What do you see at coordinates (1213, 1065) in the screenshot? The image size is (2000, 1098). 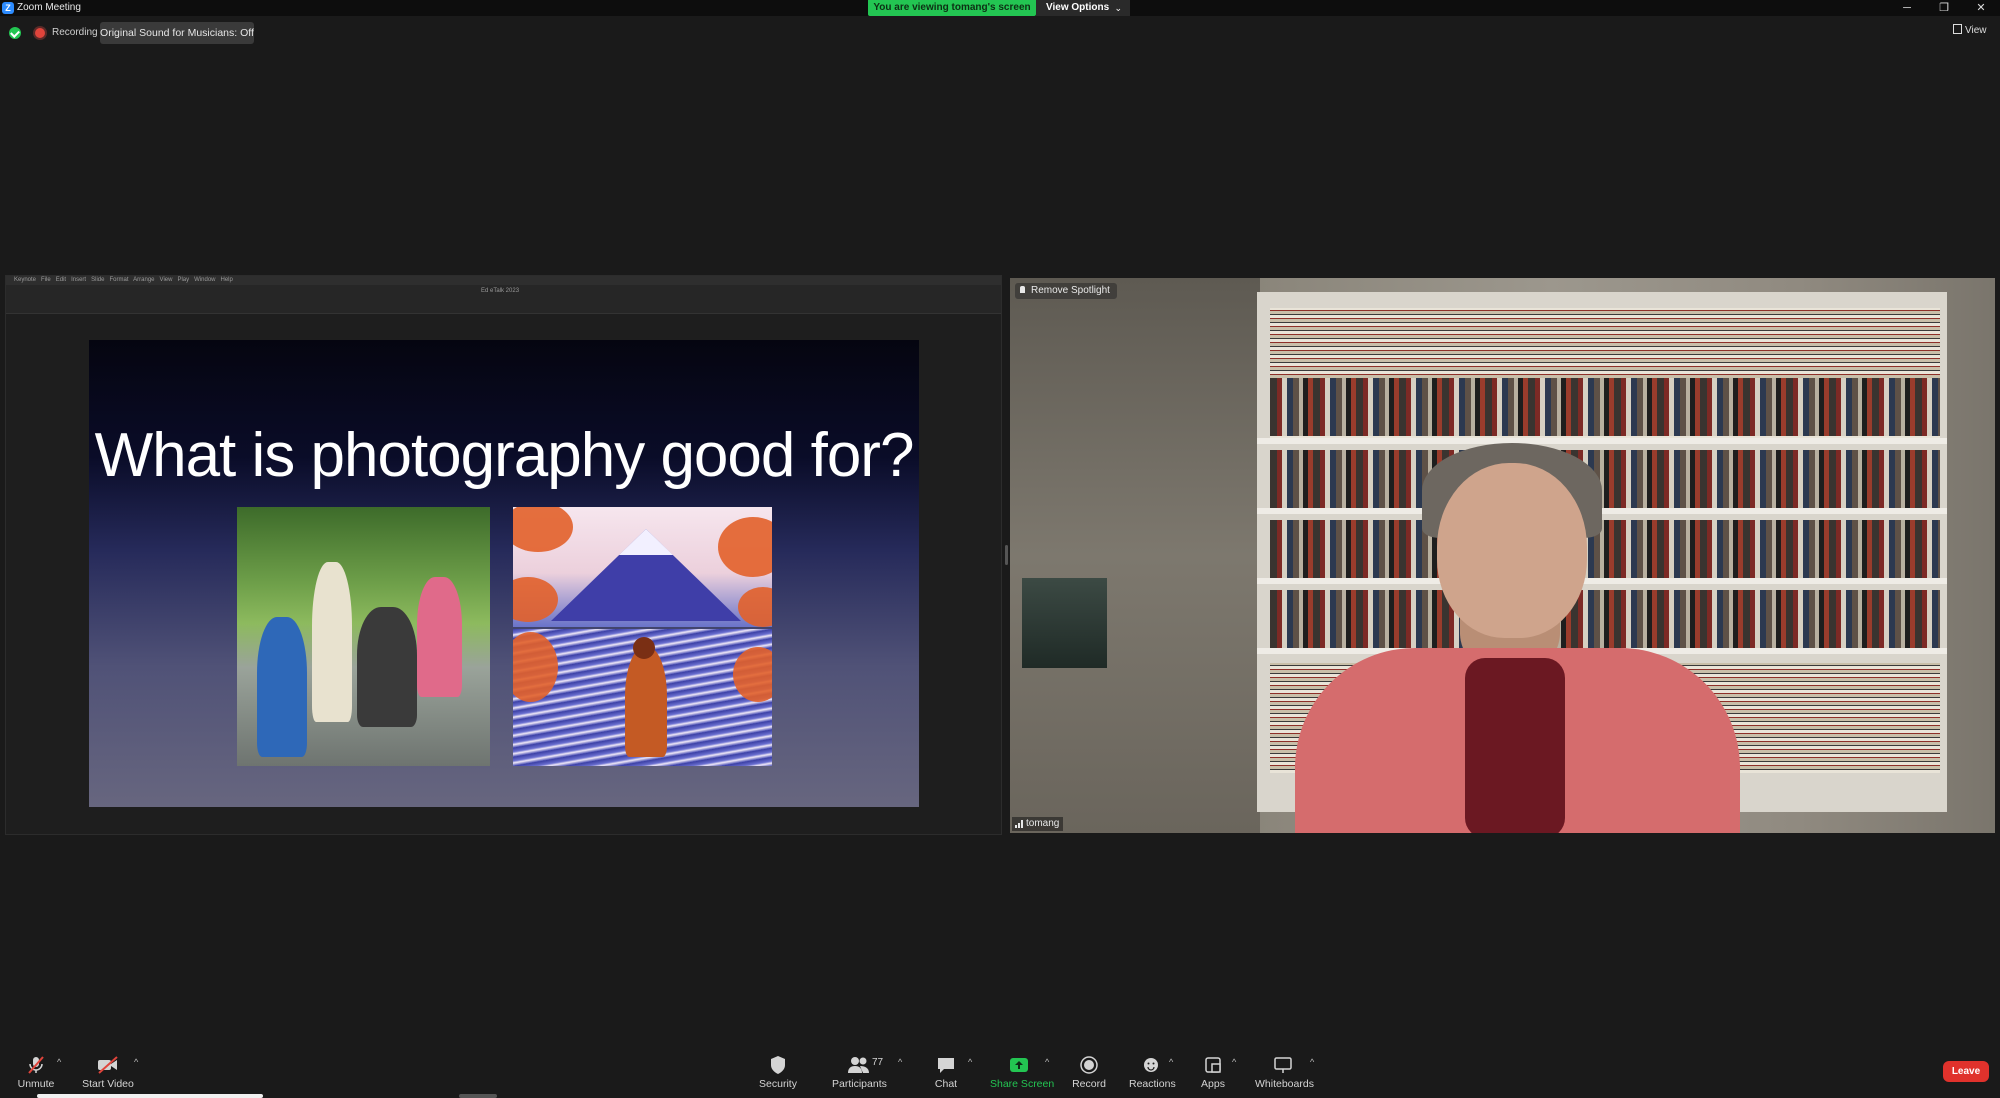 I see `apps-icon` at bounding box center [1213, 1065].